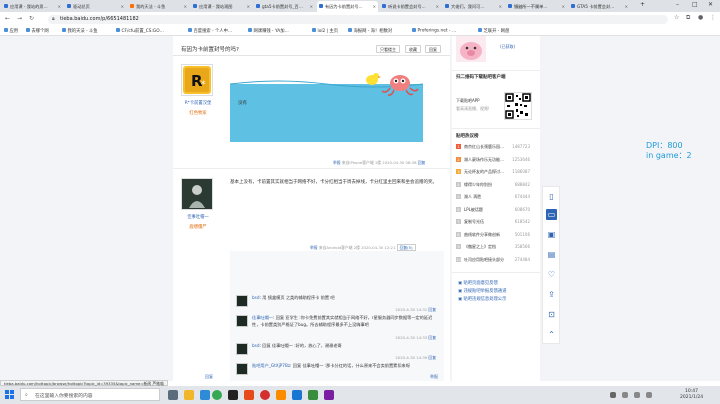 The width and height of the screenshot is (720, 404). I want to click on sidebar-user-status: (已获取), so click(507, 47).